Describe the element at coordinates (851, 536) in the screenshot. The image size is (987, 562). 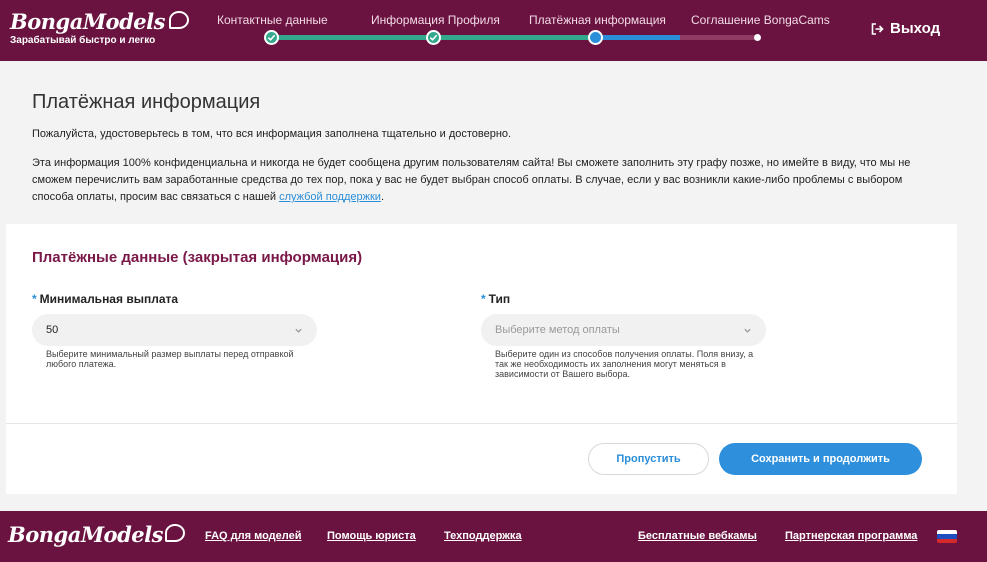
I see `footer-link-affiliate: Партнерская программа` at that location.